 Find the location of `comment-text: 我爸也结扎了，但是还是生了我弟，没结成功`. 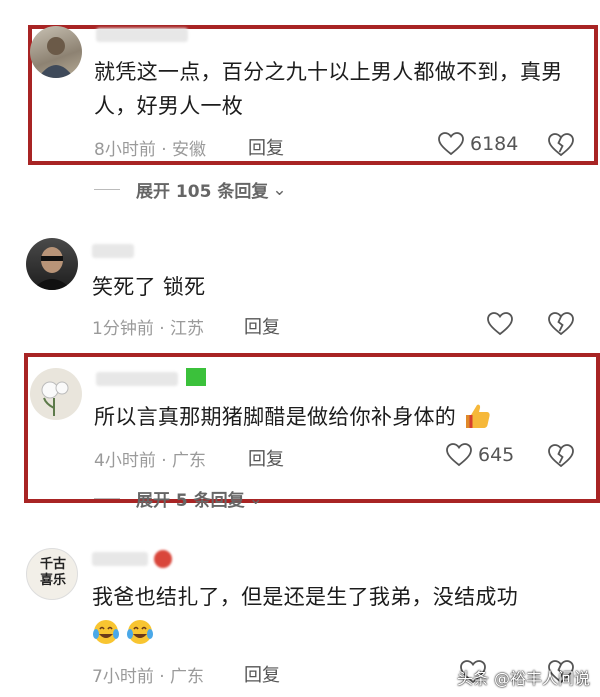

comment-text: 我爸也结扎了，但是还是生了我弟，没结成功 is located at coordinates (305, 597).